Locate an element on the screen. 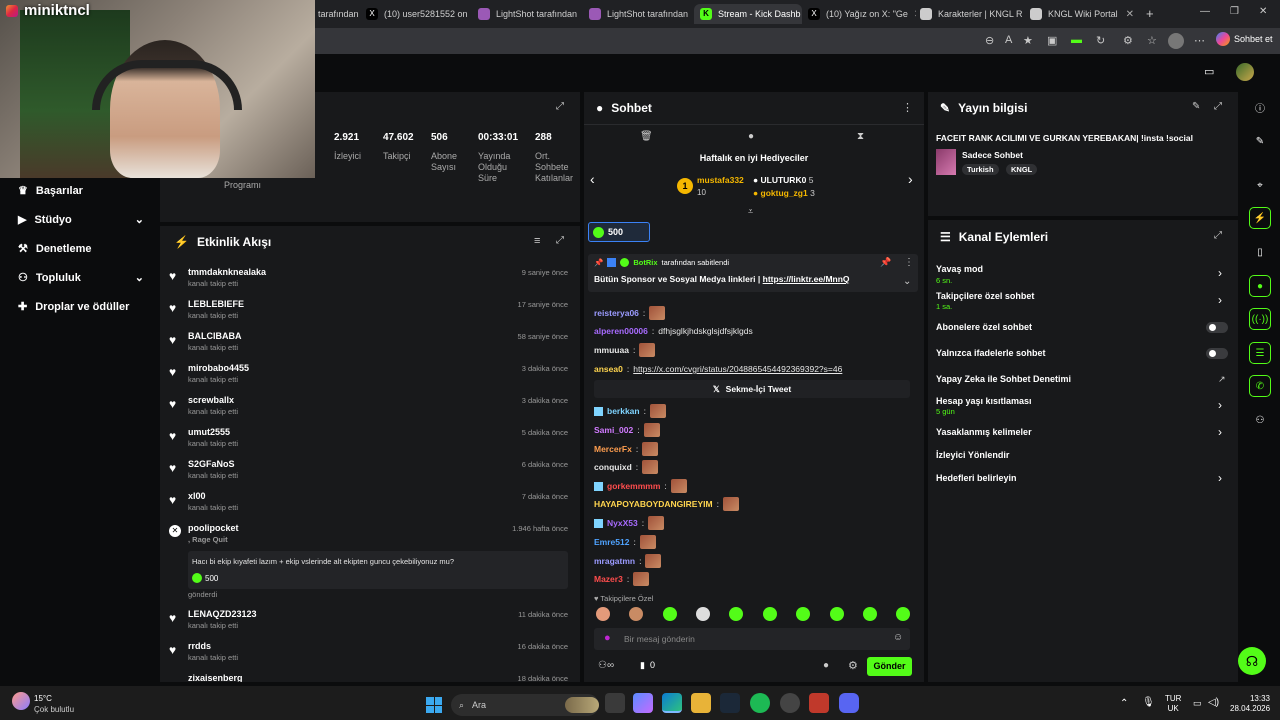 This screenshot has height=720, width=1280. collapse-icon: ⩡ is located at coordinates (750, 211).